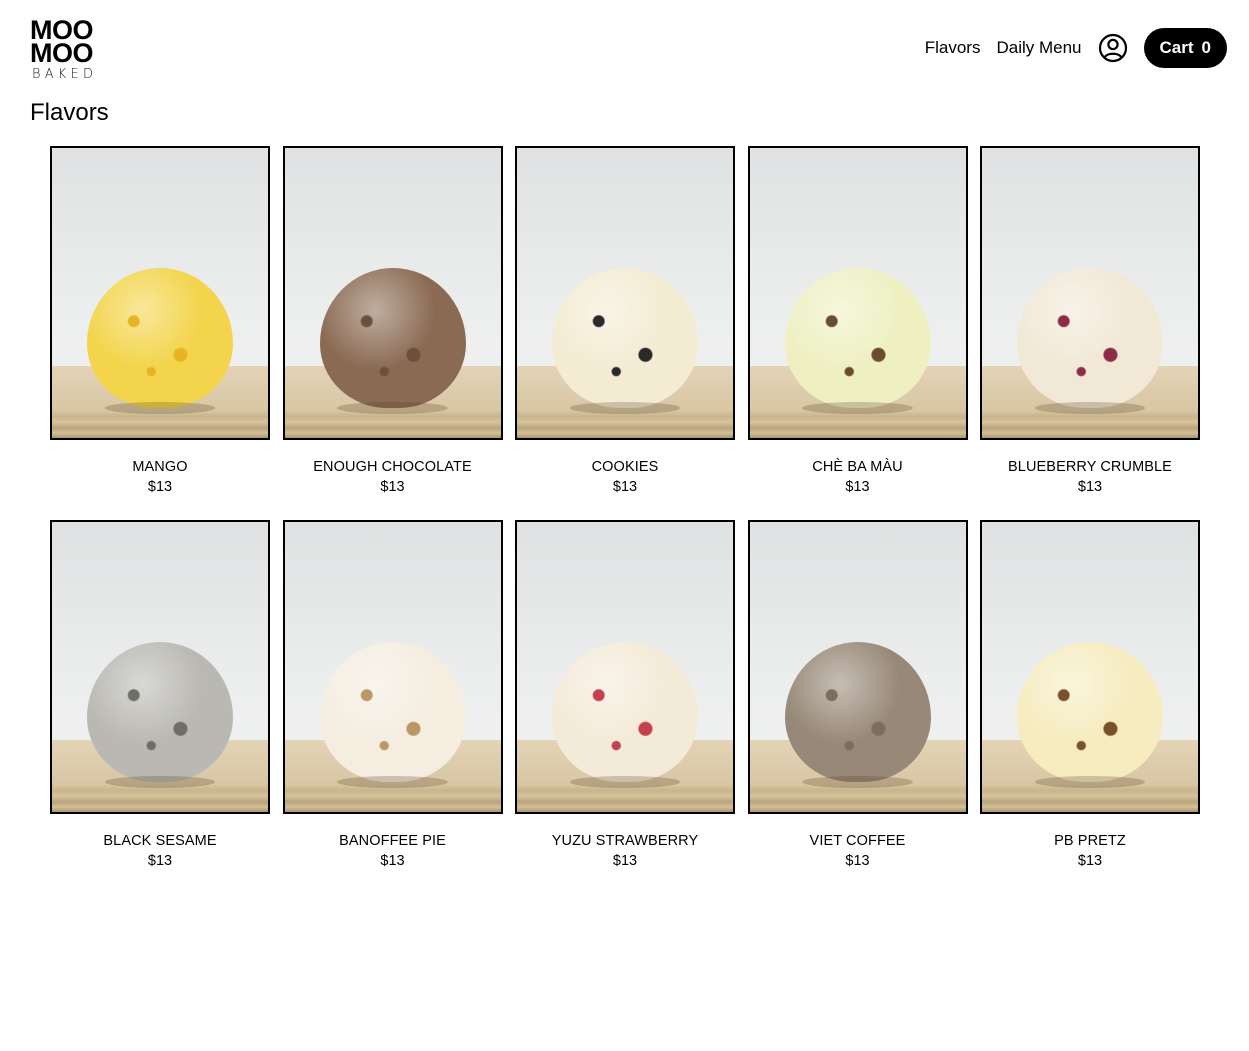 The height and width of the screenshot is (1051, 1249). What do you see at coordinates (1206, 47) in the screenshot?
I see `cart-count: 0` at bounding box center [1206, 47].